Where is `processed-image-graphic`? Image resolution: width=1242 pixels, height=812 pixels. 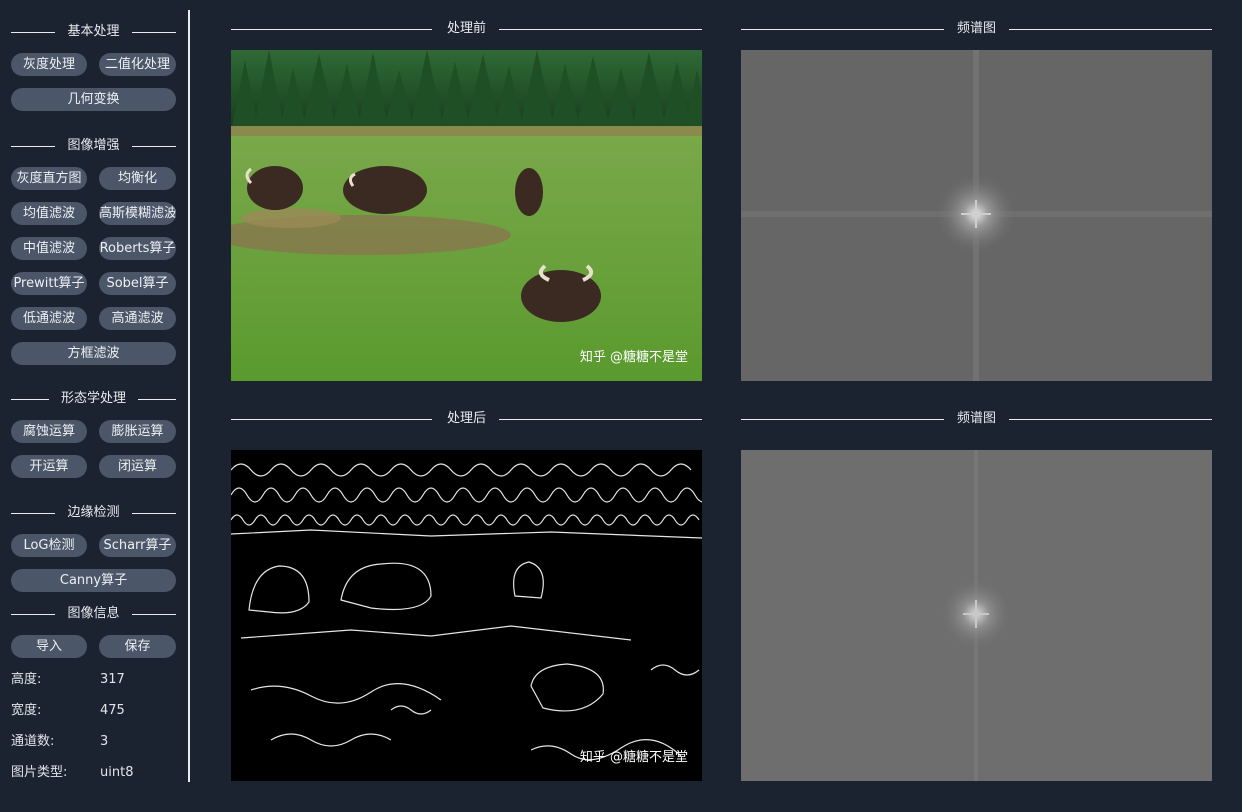 processed-image-graphic is located at coordinates (466, 612).